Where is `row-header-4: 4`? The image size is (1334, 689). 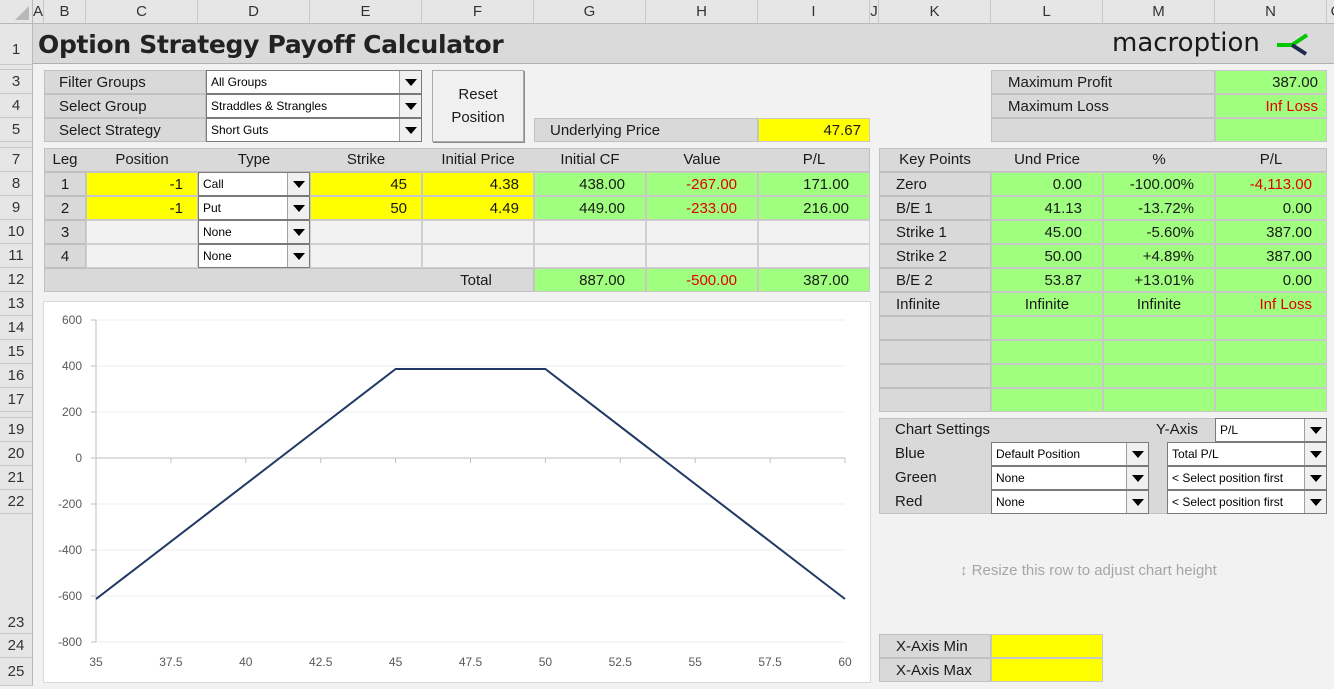
row-header-4: 4 is located at coordinates (16, 106).